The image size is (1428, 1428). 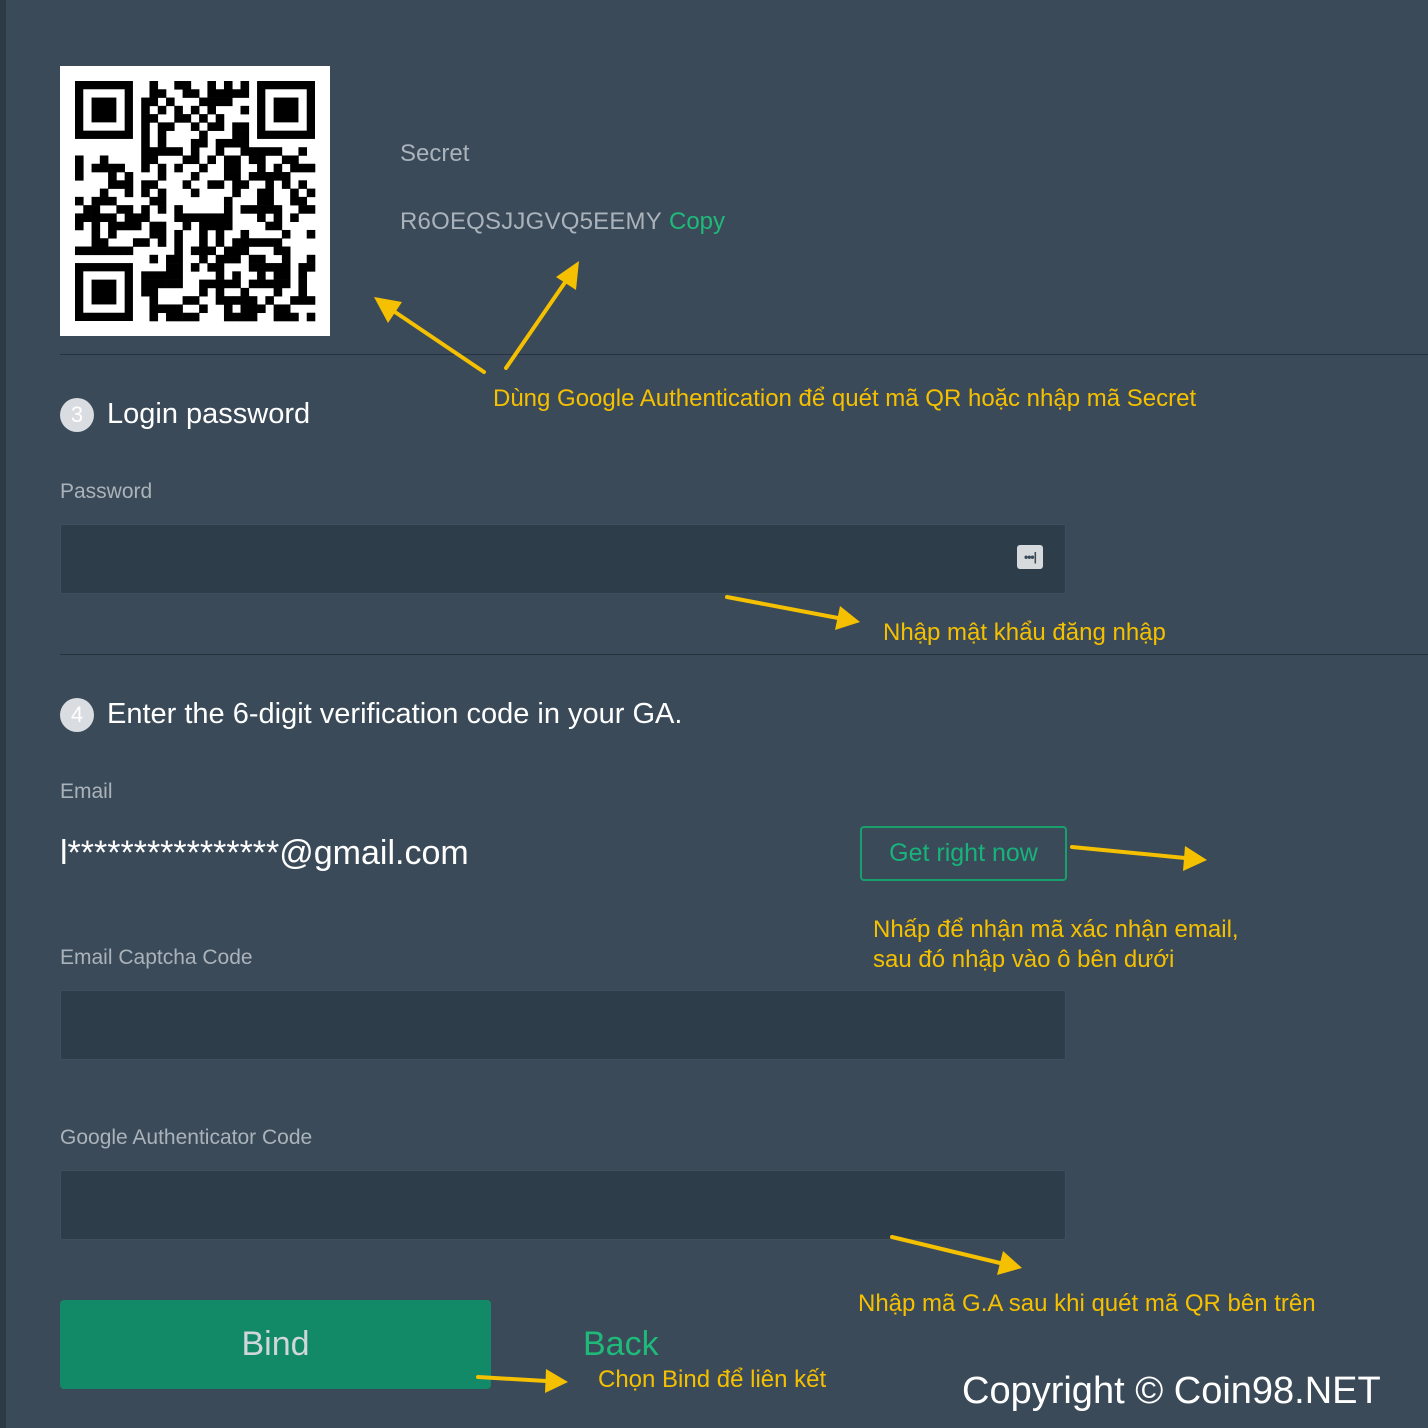 What do you see at coordinates (209, 414) in the screenshot?
I see `step-title-login-password: Login password` at bounding box center [209, 414].